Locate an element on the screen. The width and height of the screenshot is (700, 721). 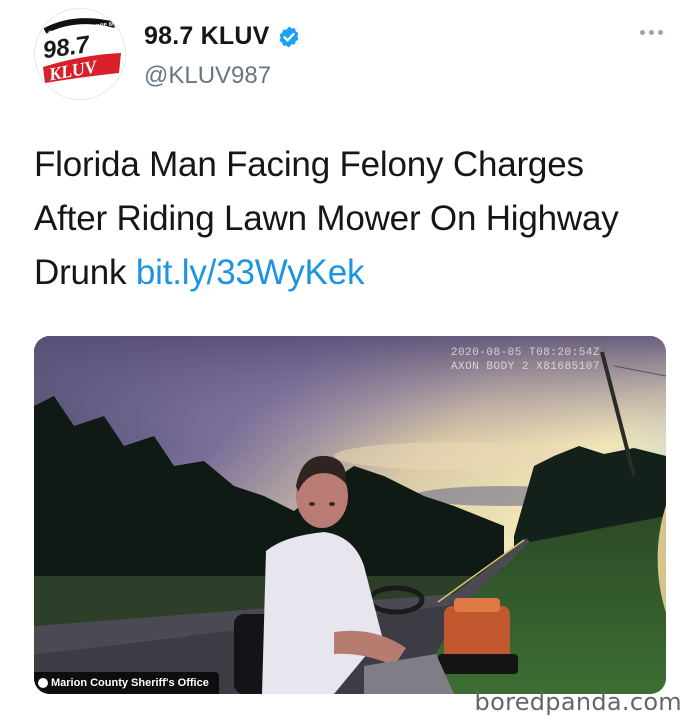
kluv-logo-icon: OLDIES! PLAYS MORE 80s! 98.7 KLUV is located at coordinates (80, 54).